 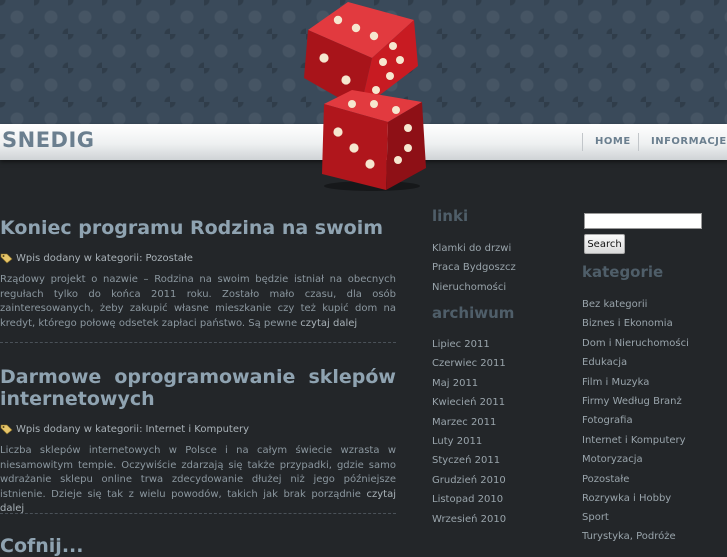 I want to click on category-item: Pozostałe, so click(x=605, y=479).